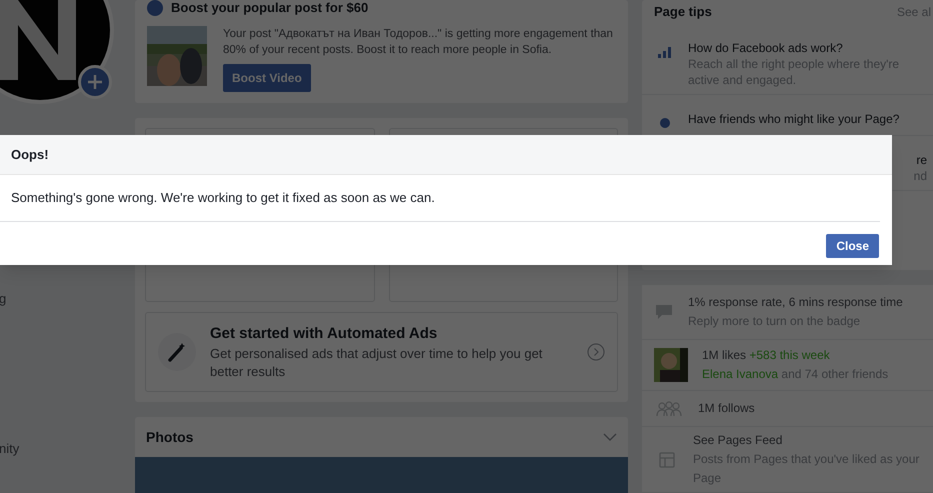 The height and width of the screenshot is (493, 933). Describe the element at coordinates (669, 408) in the screenshot. I see `people-icon` at that location.